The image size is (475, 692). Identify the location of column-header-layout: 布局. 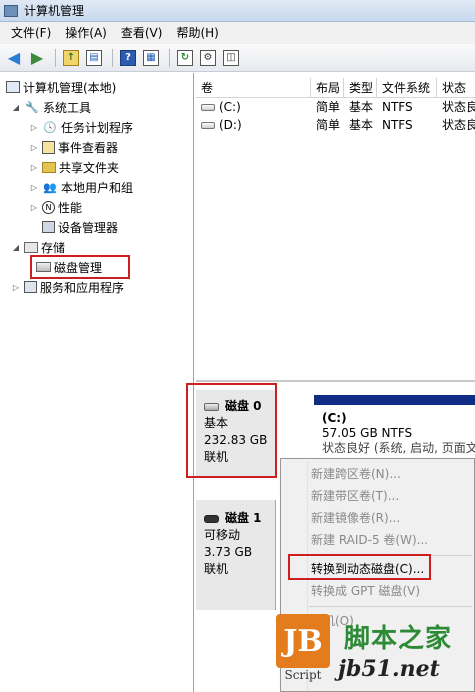
(327, 87).